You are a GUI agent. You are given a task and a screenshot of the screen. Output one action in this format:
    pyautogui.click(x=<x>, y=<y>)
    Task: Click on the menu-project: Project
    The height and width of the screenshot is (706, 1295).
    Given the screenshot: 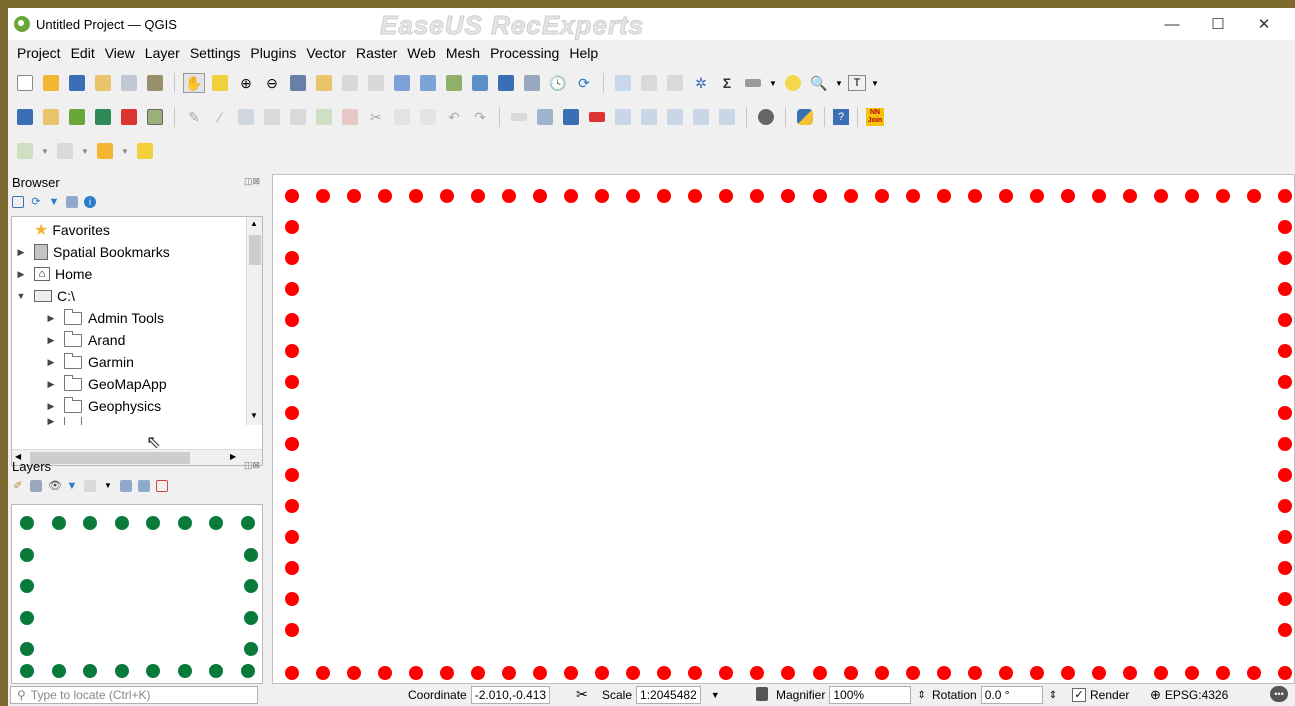 What is the action you would take?
    pyautogui.click(x=39, y=53)
    